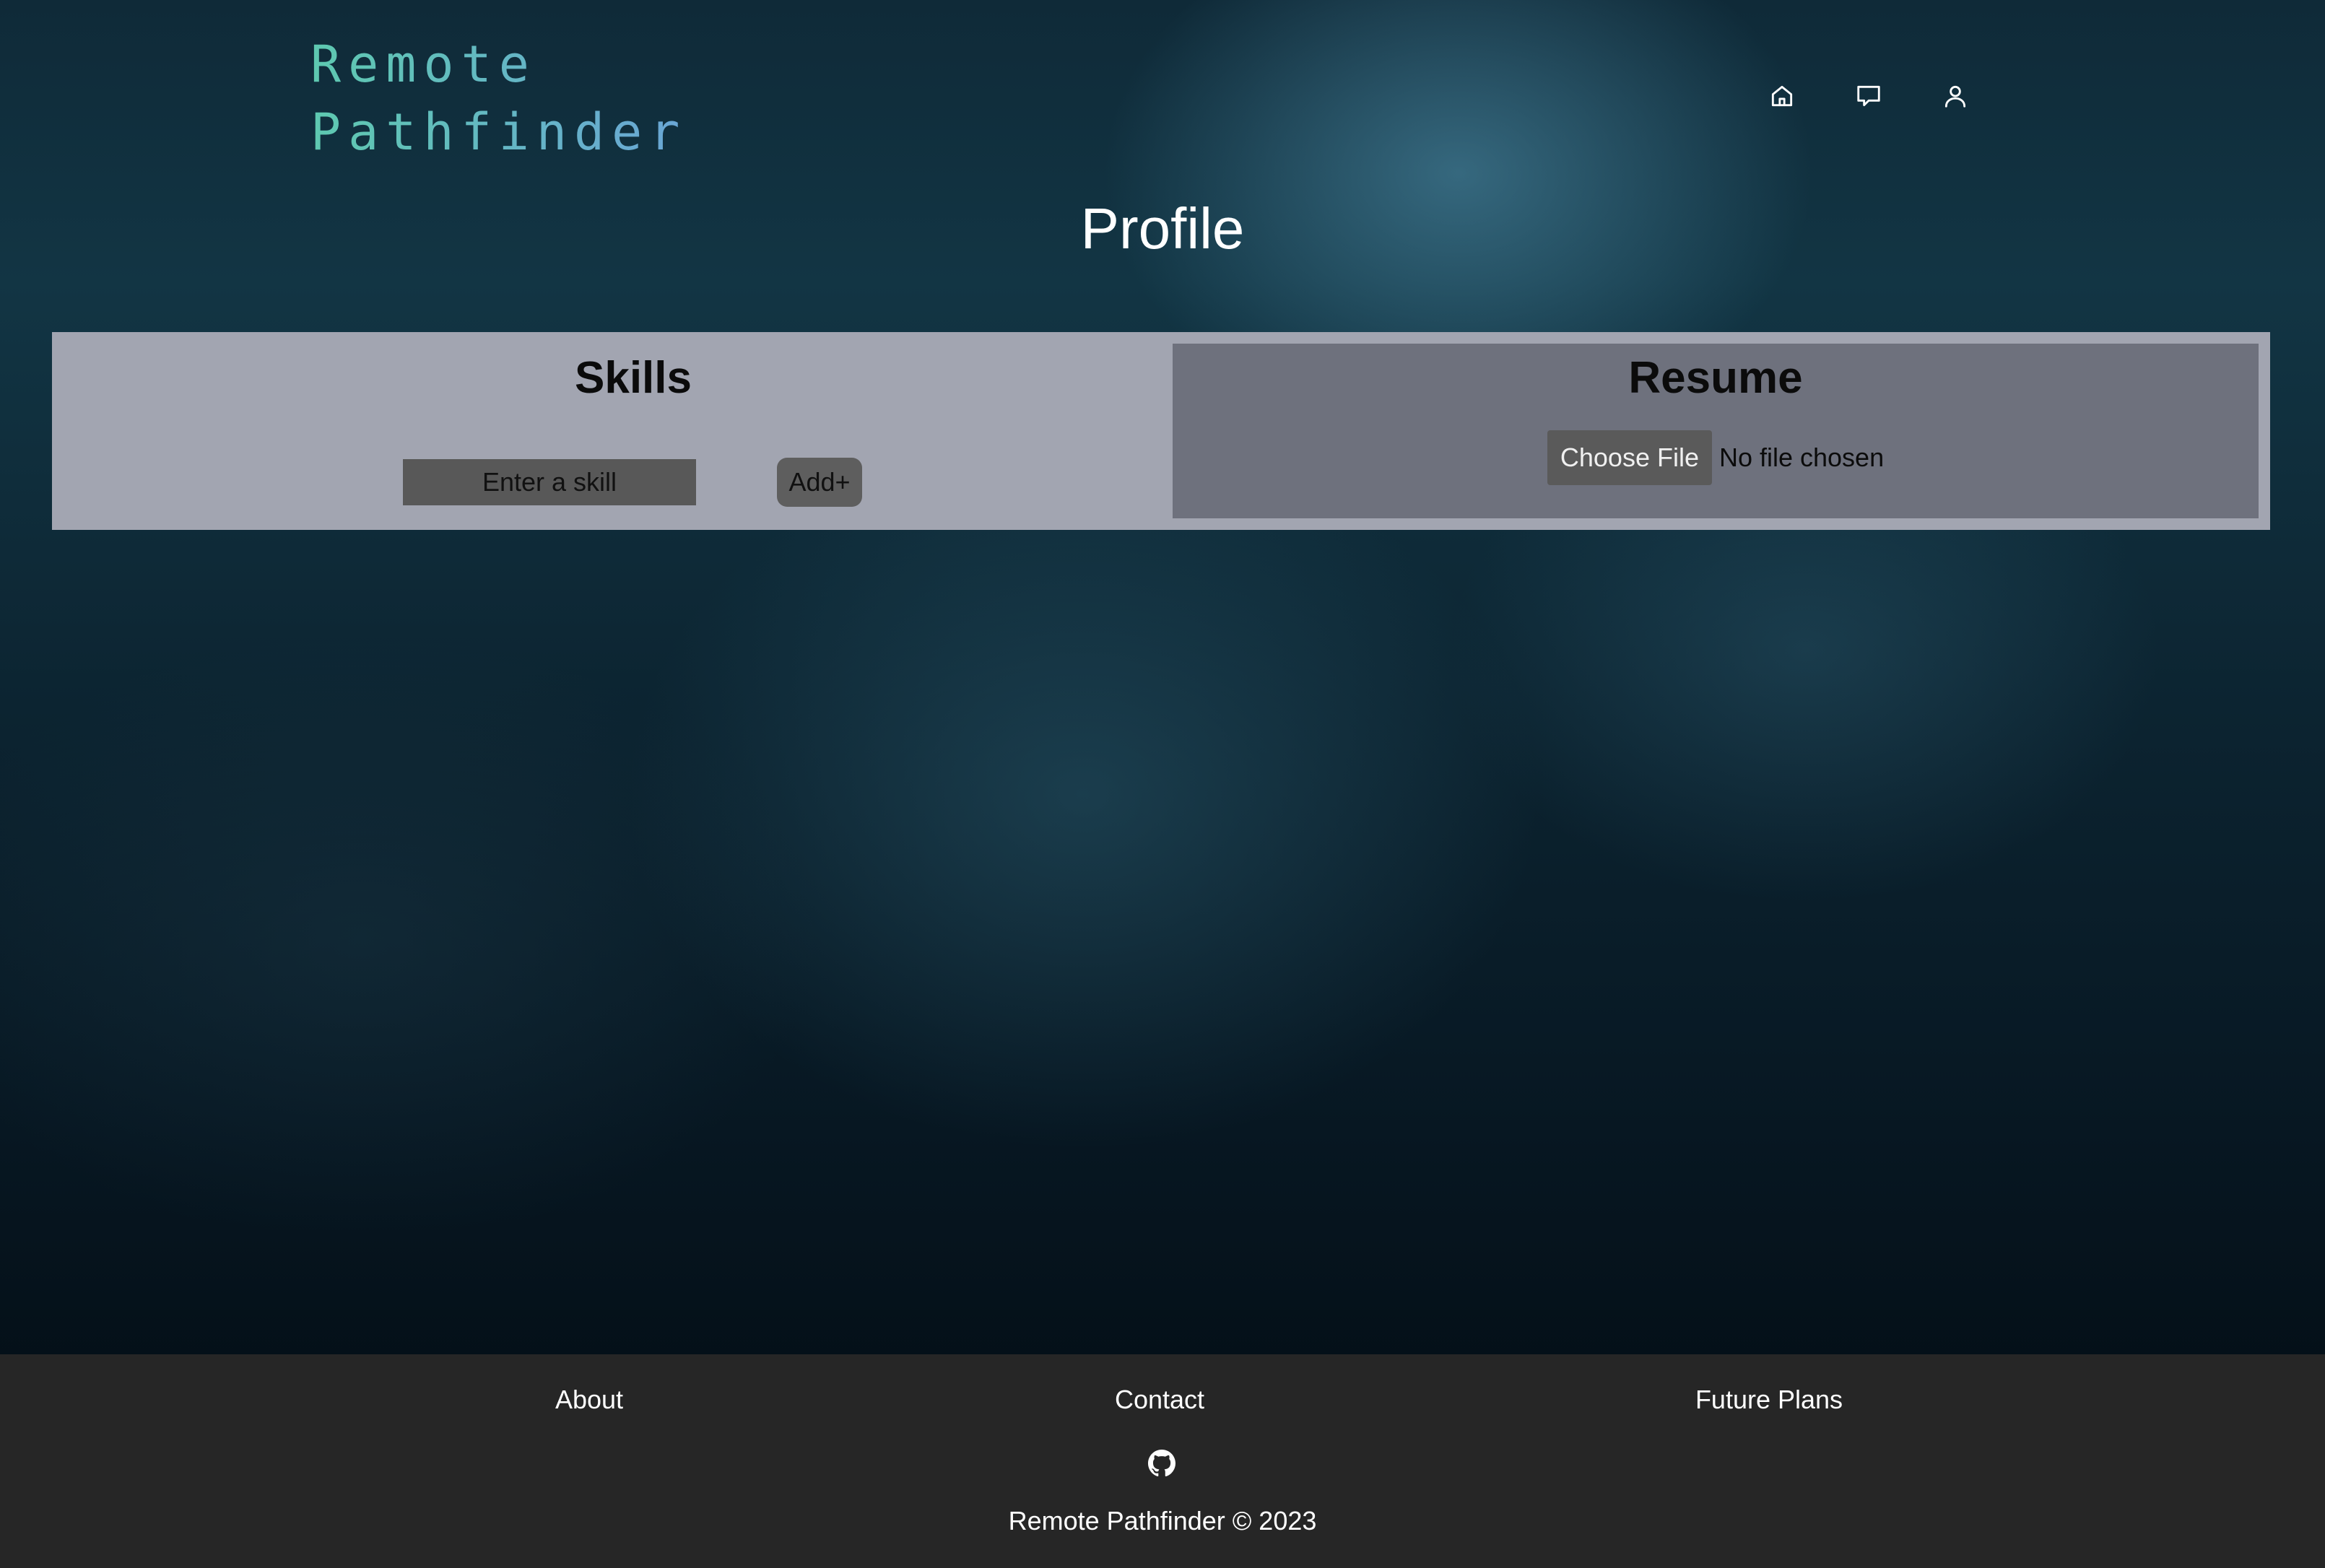 The image size is (2325, 1568). Describe the element at coordinates (1162, 228) in the screenshot. I see `page-title: Profile` at that location.